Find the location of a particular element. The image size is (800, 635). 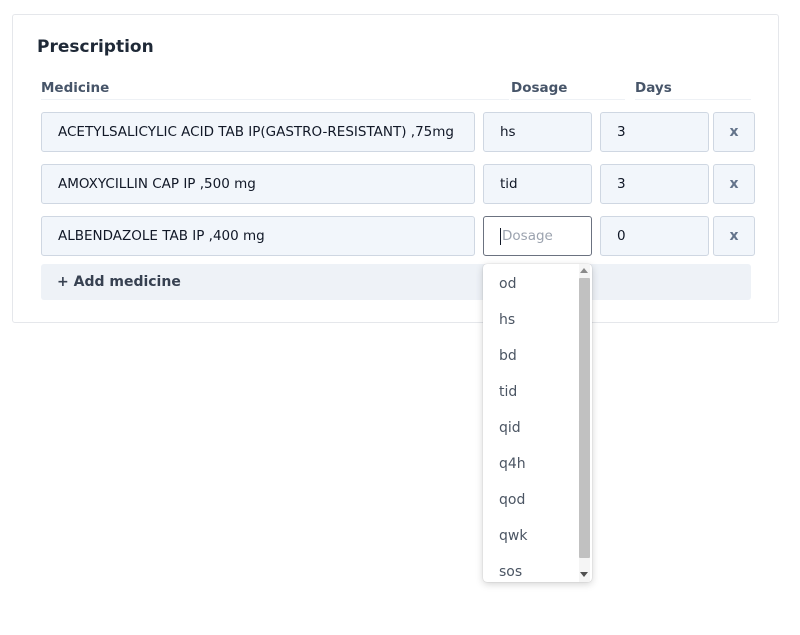

dropdown-option: tid is located at coordinates (508, 392).